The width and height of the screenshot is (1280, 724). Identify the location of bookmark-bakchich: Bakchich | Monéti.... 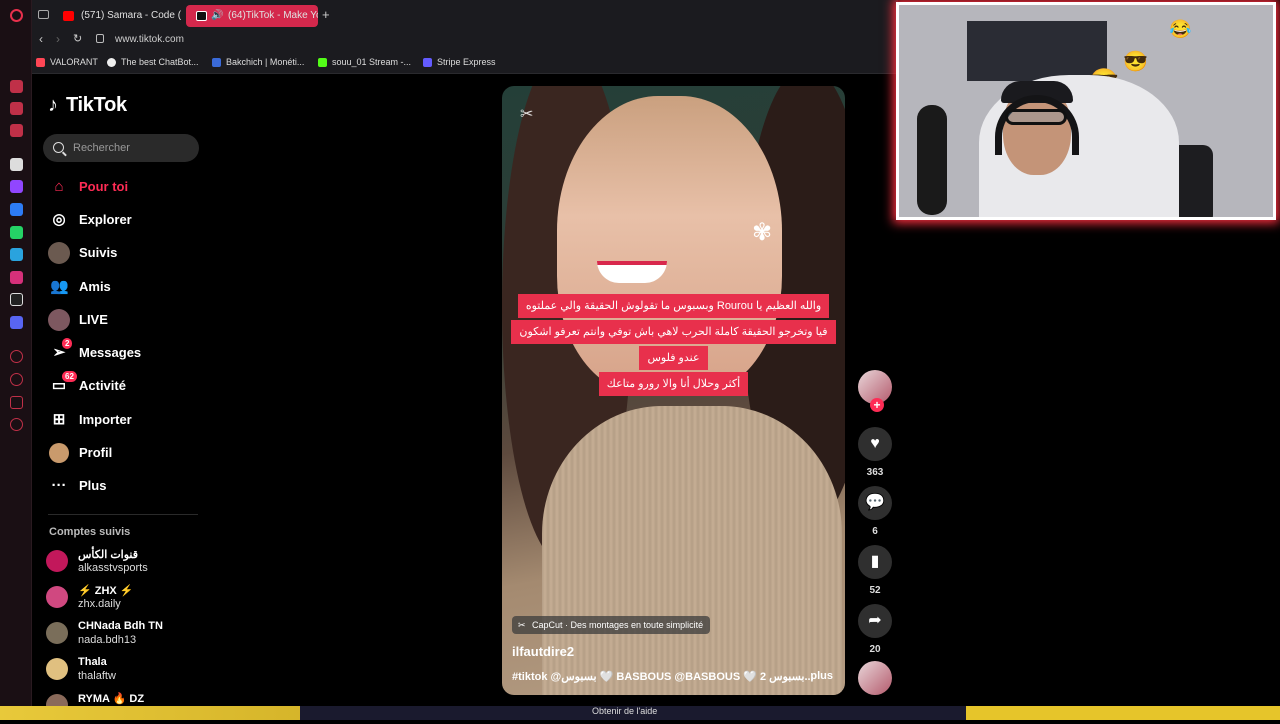
(258, 62).